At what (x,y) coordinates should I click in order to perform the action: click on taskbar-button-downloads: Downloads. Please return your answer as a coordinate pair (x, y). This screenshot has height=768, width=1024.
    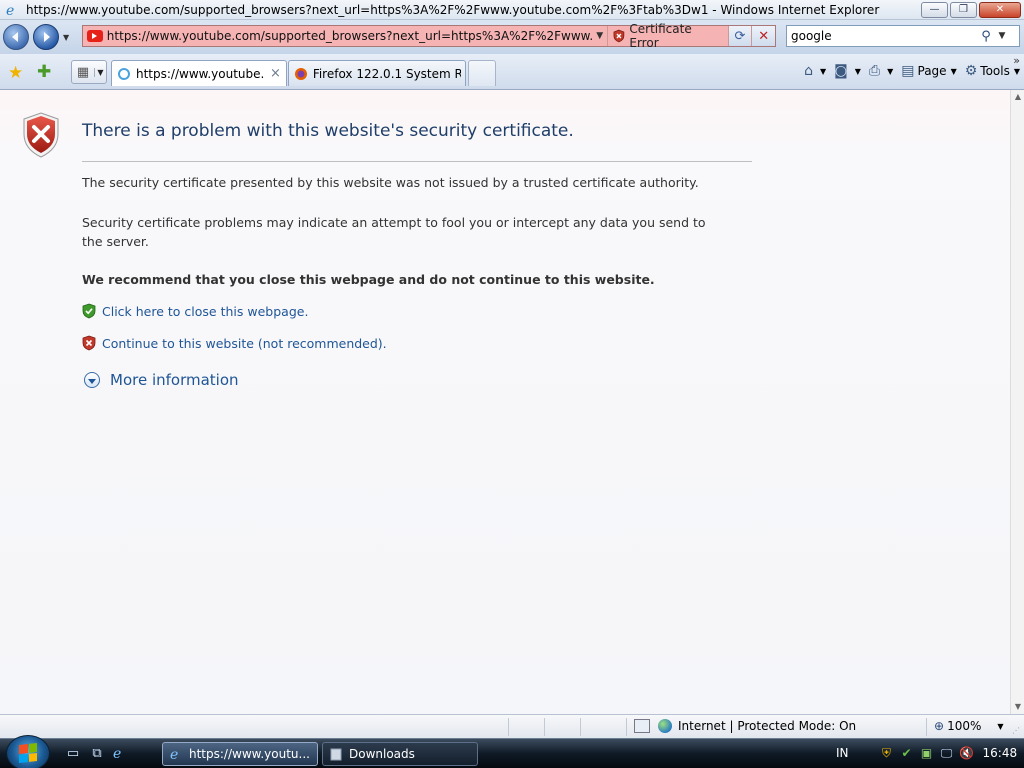
    Looking at the image, I should click on (400, 754).